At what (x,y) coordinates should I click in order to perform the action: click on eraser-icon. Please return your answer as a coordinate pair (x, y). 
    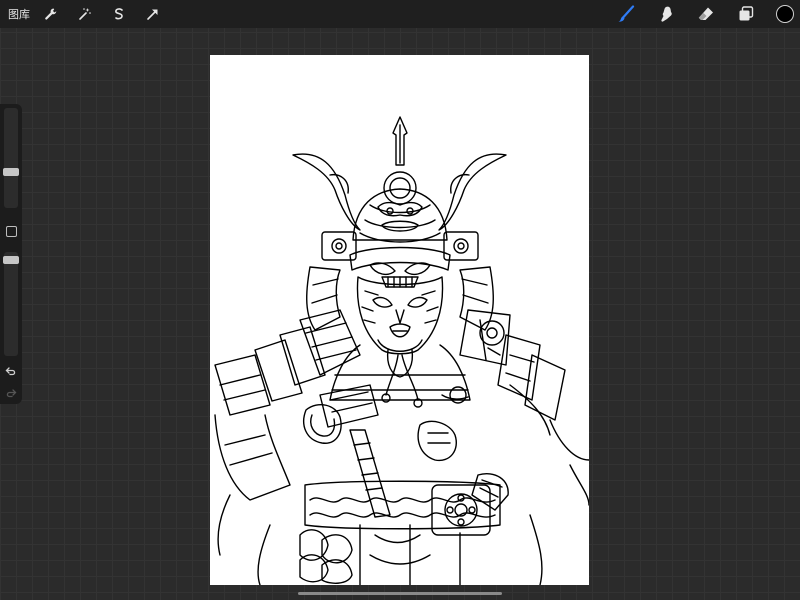
    Looking at the image, I should click on (705, 13).